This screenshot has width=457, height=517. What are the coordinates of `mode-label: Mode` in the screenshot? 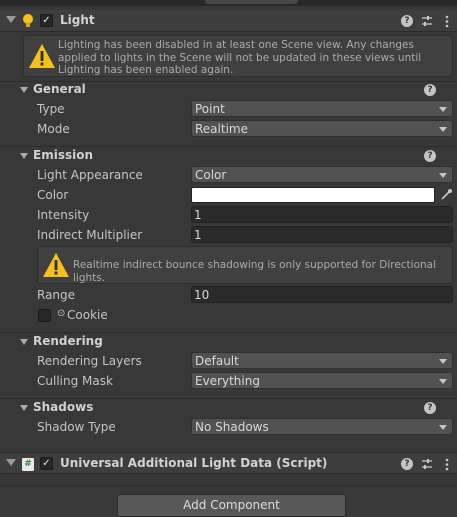 It's located at (53, 129).